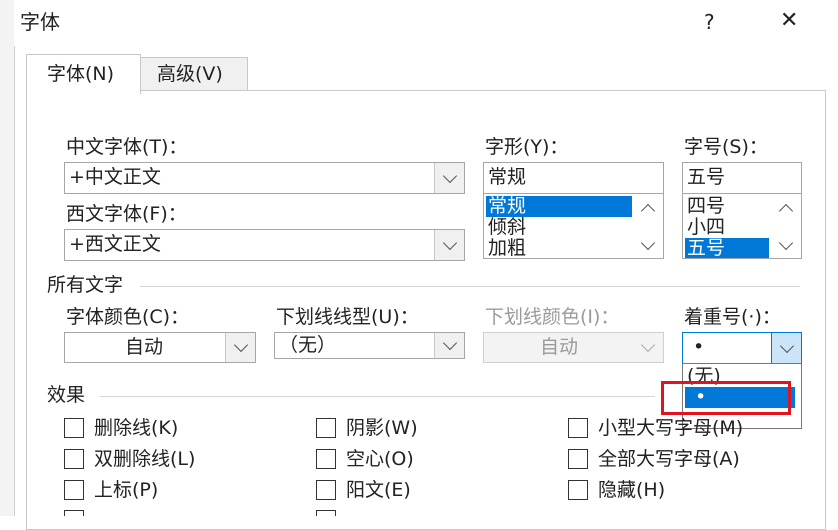 This screenshot has height=530, width=838. Describe the element at coordinates (507, 177) in the screenshot. I see `font-style-value: 常规` at that location.